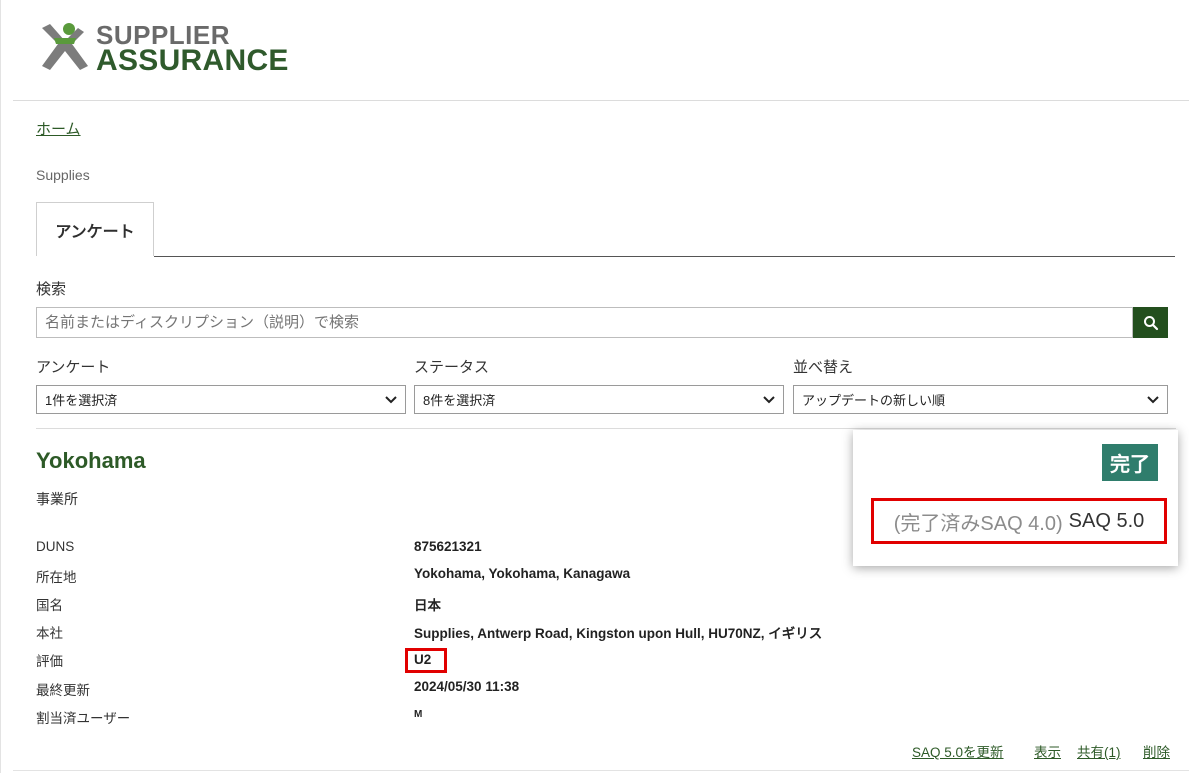 The width and height of the screenshot is (1189, 773). What do you see at coordinates (57, 499) in the screenshot?
I see `location-type: 事業所` at bounding box center [57, 499].